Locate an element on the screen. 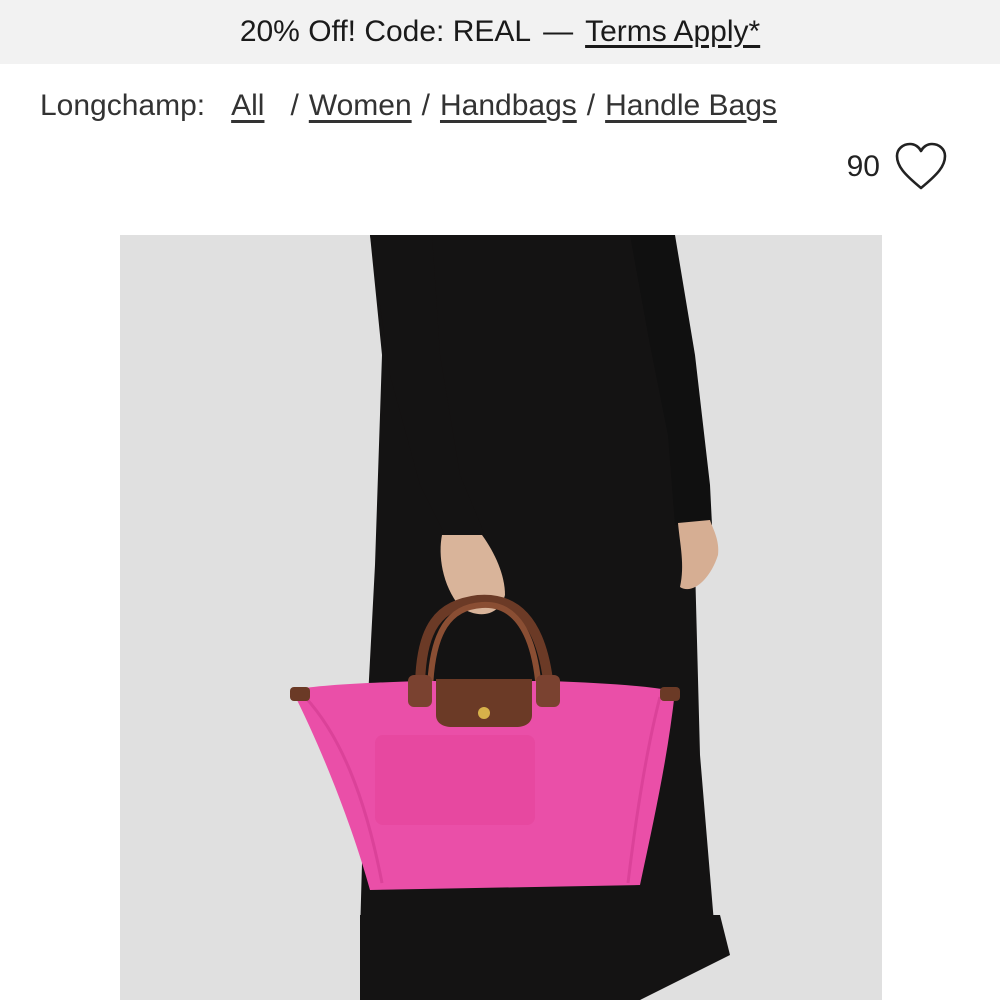 The width and height of the screenshot is (1000, 1000). promo-banner: 20% Off! Code: REAL — Terms Apply* is located at coordinates (500, 32).